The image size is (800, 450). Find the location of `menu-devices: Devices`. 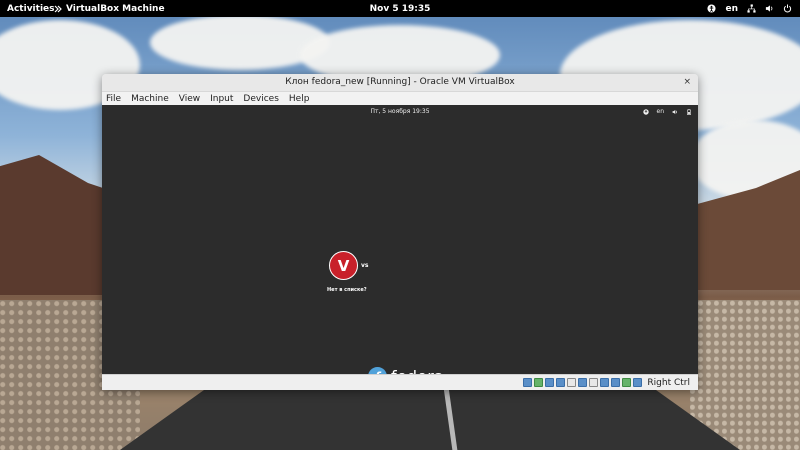

menu-devices: Devices is located at coordinates (260, 99).